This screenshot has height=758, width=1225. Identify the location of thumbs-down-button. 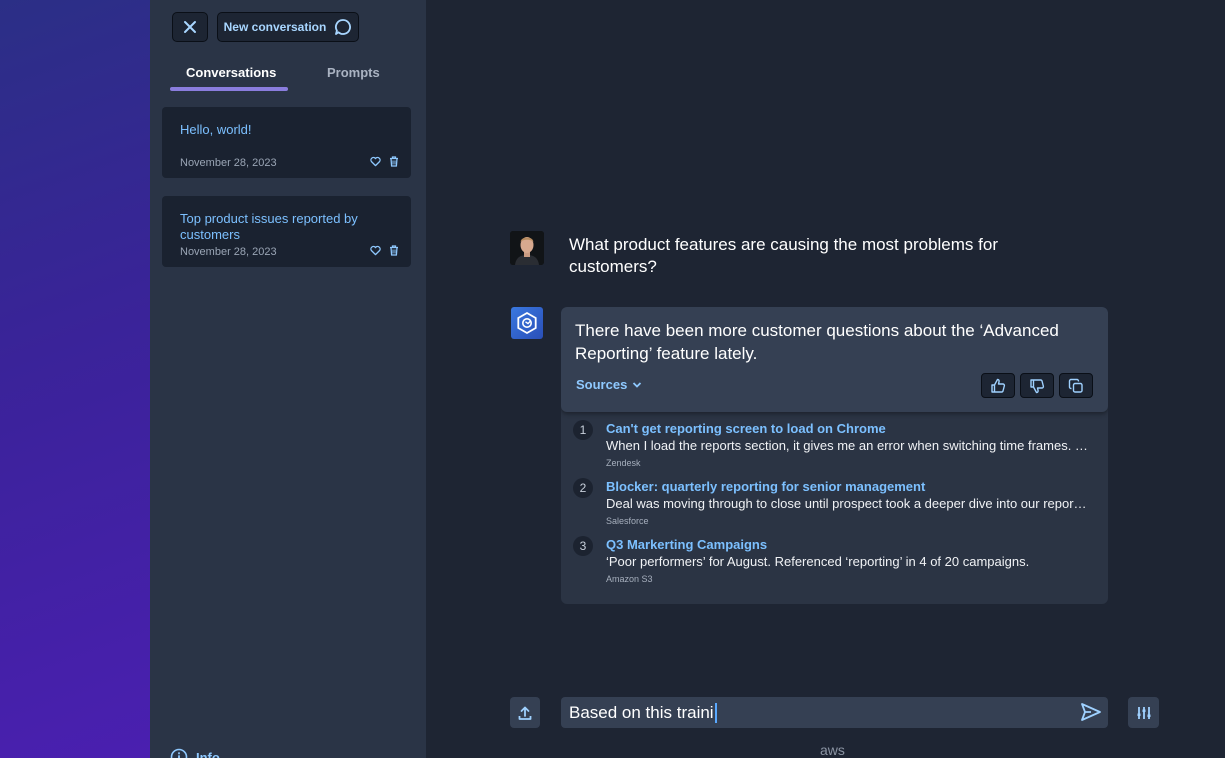
(1037, 385).